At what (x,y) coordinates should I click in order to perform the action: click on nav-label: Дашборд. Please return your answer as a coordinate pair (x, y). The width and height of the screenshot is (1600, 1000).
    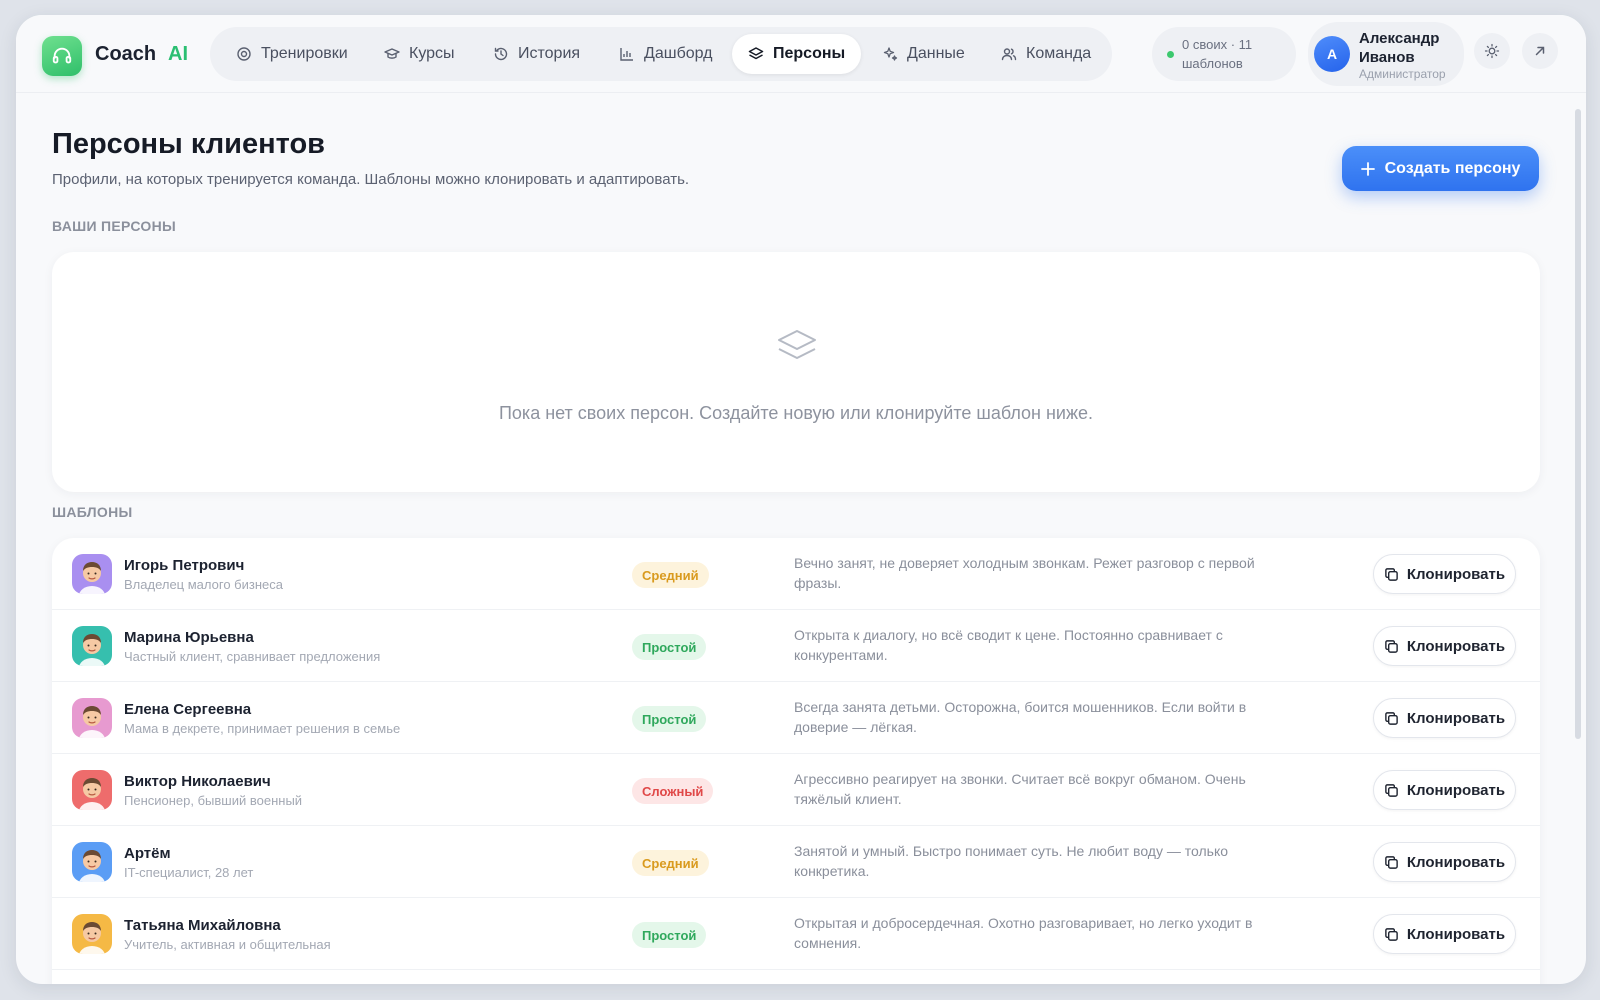
    Looking at the image, I should click on (678, 53).